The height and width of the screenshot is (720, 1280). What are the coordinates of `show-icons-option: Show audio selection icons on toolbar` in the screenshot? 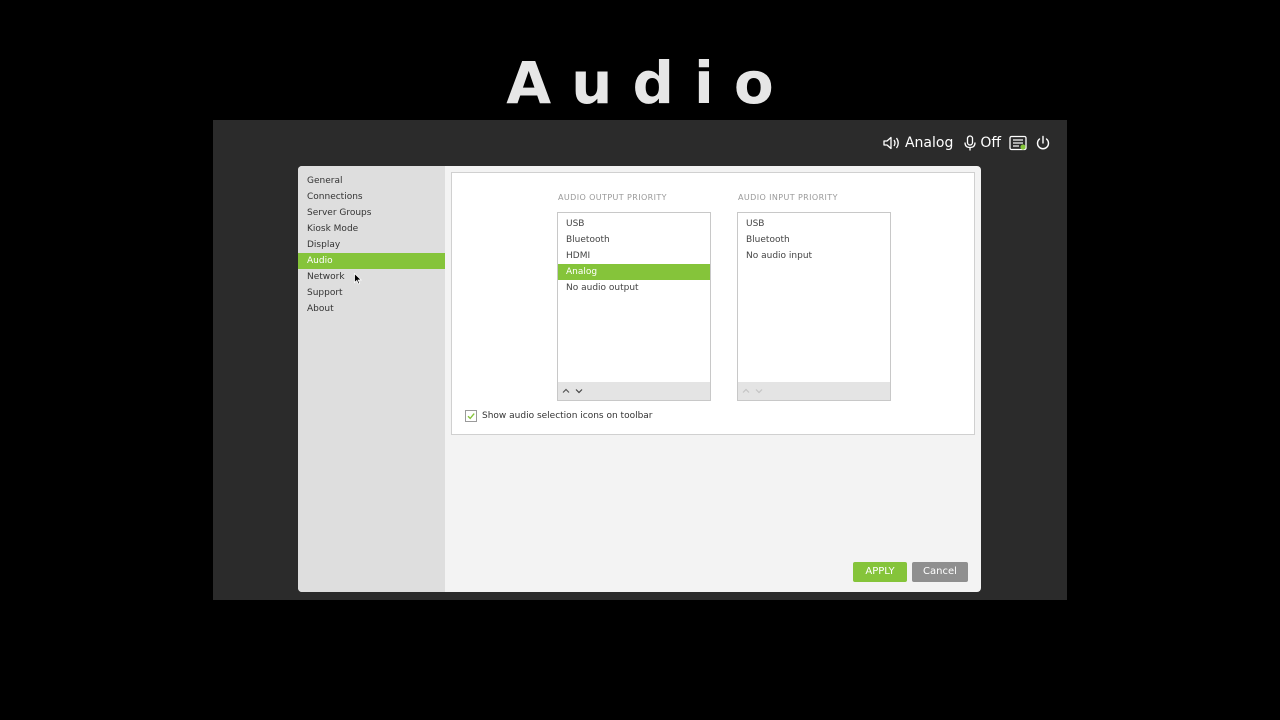 It's located at (559, 416).